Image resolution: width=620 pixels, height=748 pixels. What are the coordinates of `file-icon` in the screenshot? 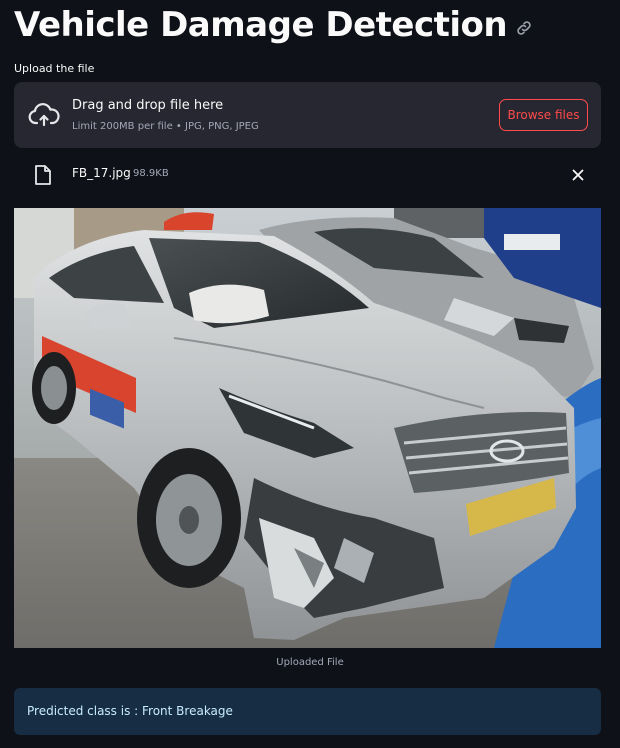 It's located at (43, 175).